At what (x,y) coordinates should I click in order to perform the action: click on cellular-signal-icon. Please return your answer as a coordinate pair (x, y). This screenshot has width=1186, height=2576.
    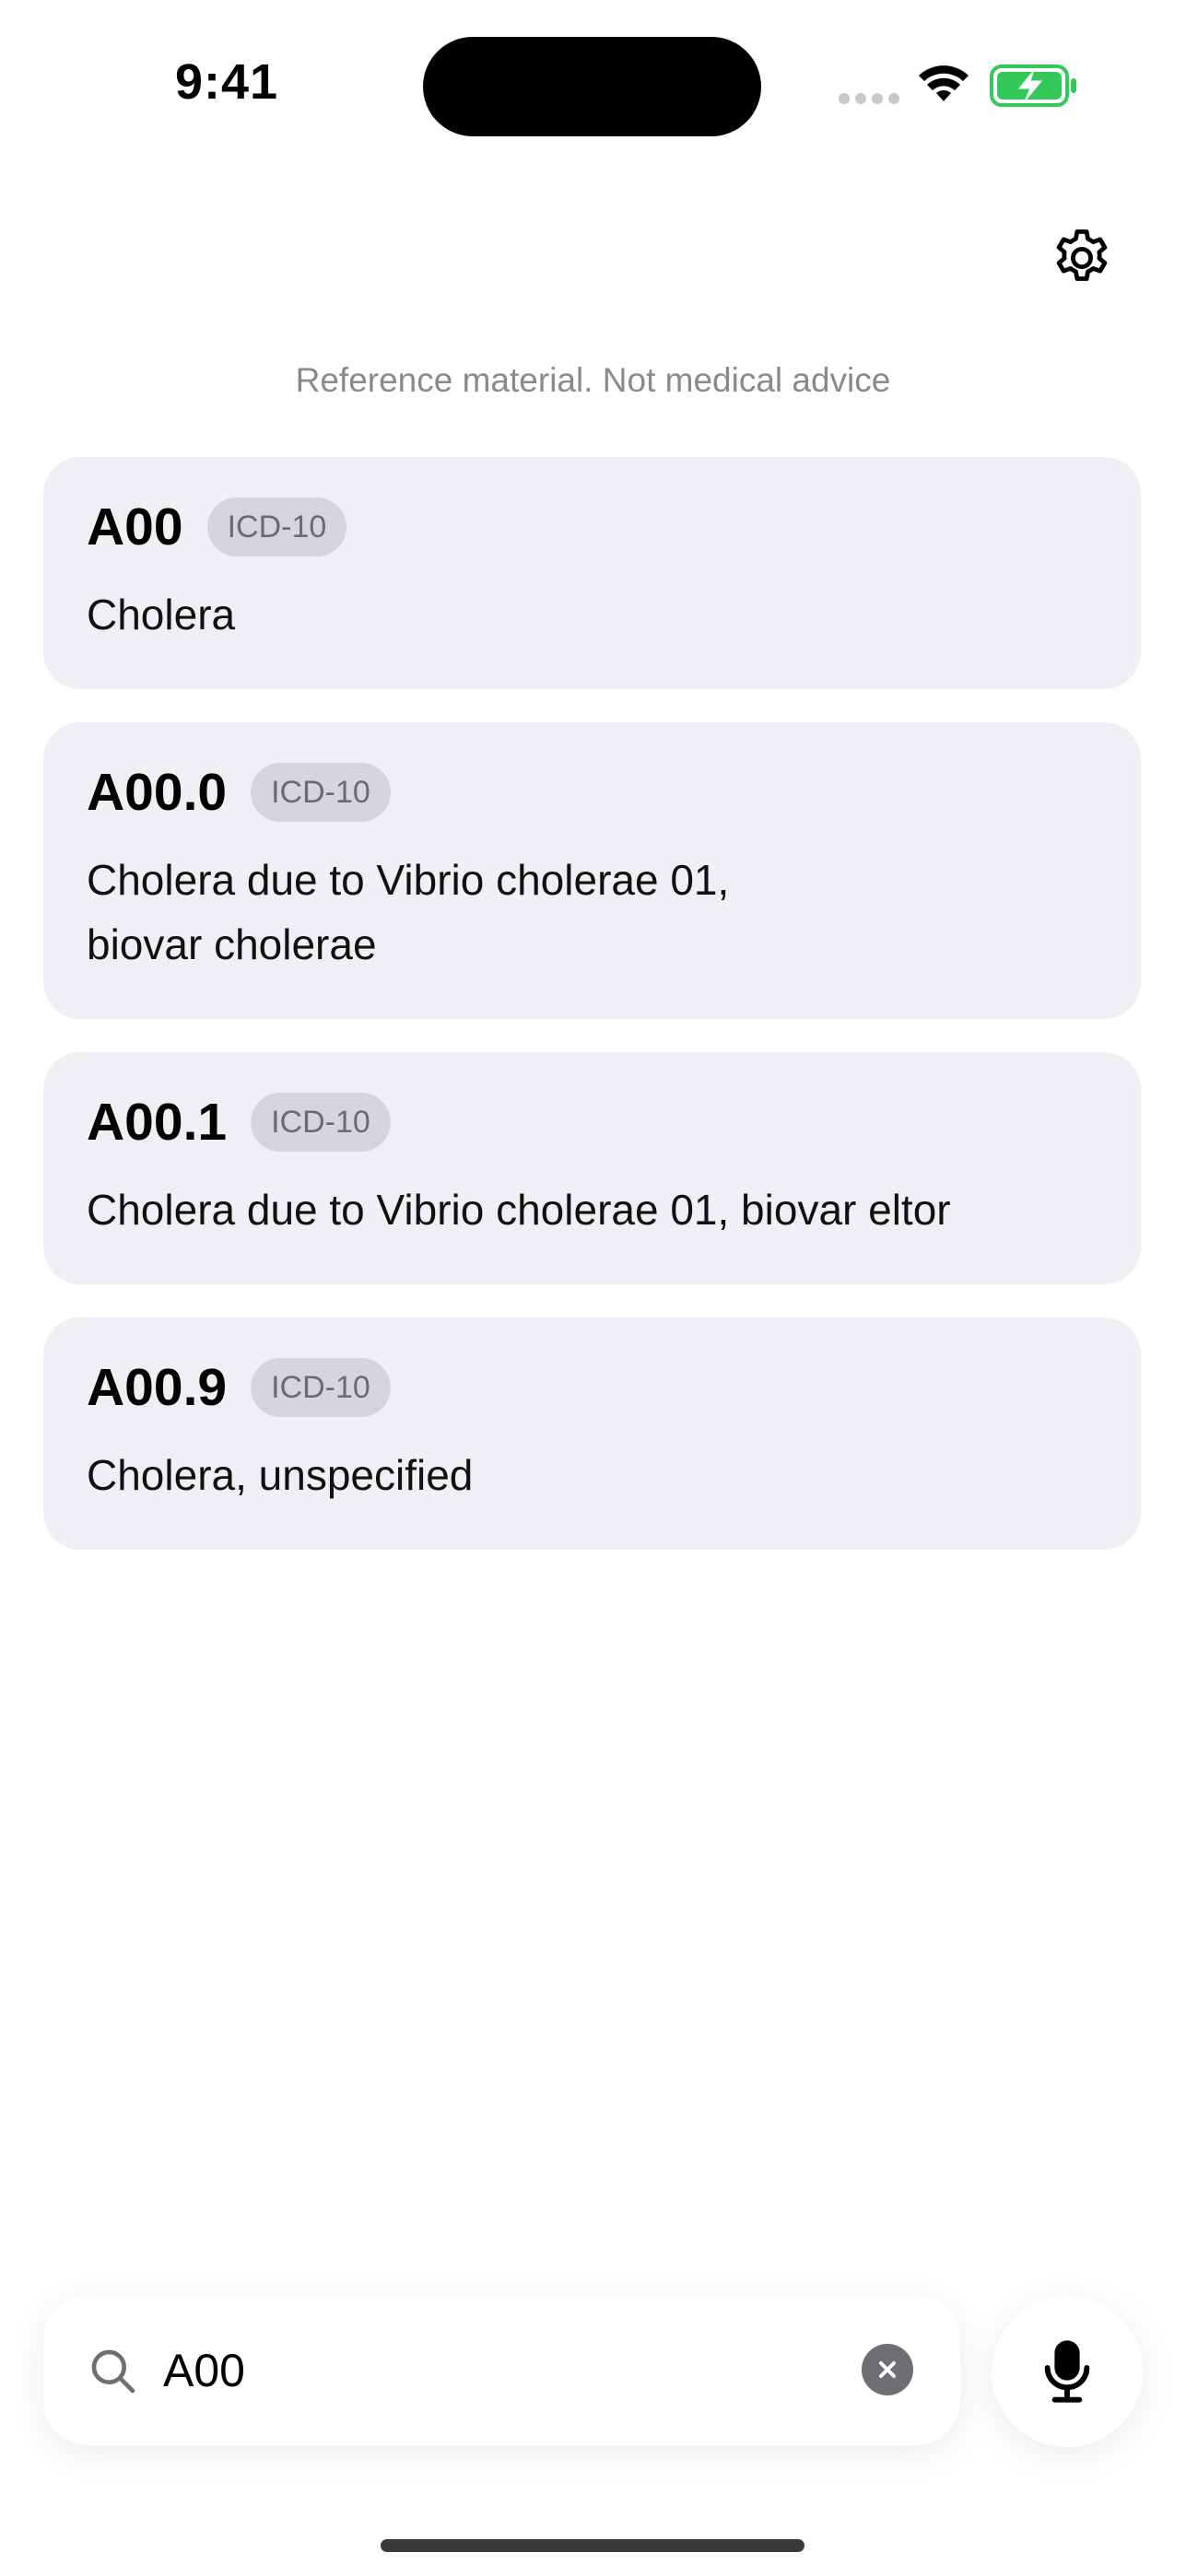
    Looking at the image, I should click on (872, 100).